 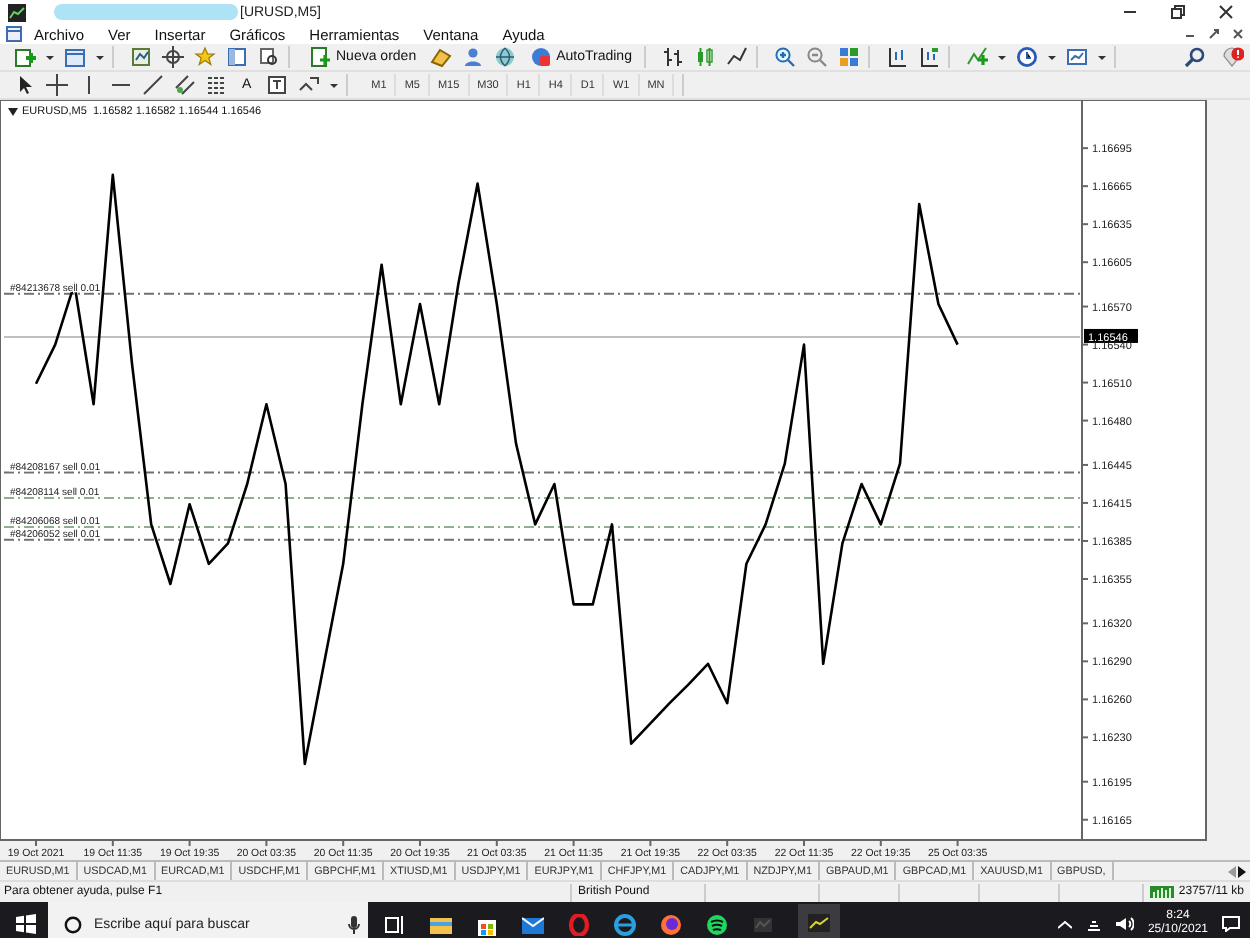 What do you see at coordinates (717, 924) in the screenshot?
I see `sound-waves-icon` at bounding box center [717, 924].